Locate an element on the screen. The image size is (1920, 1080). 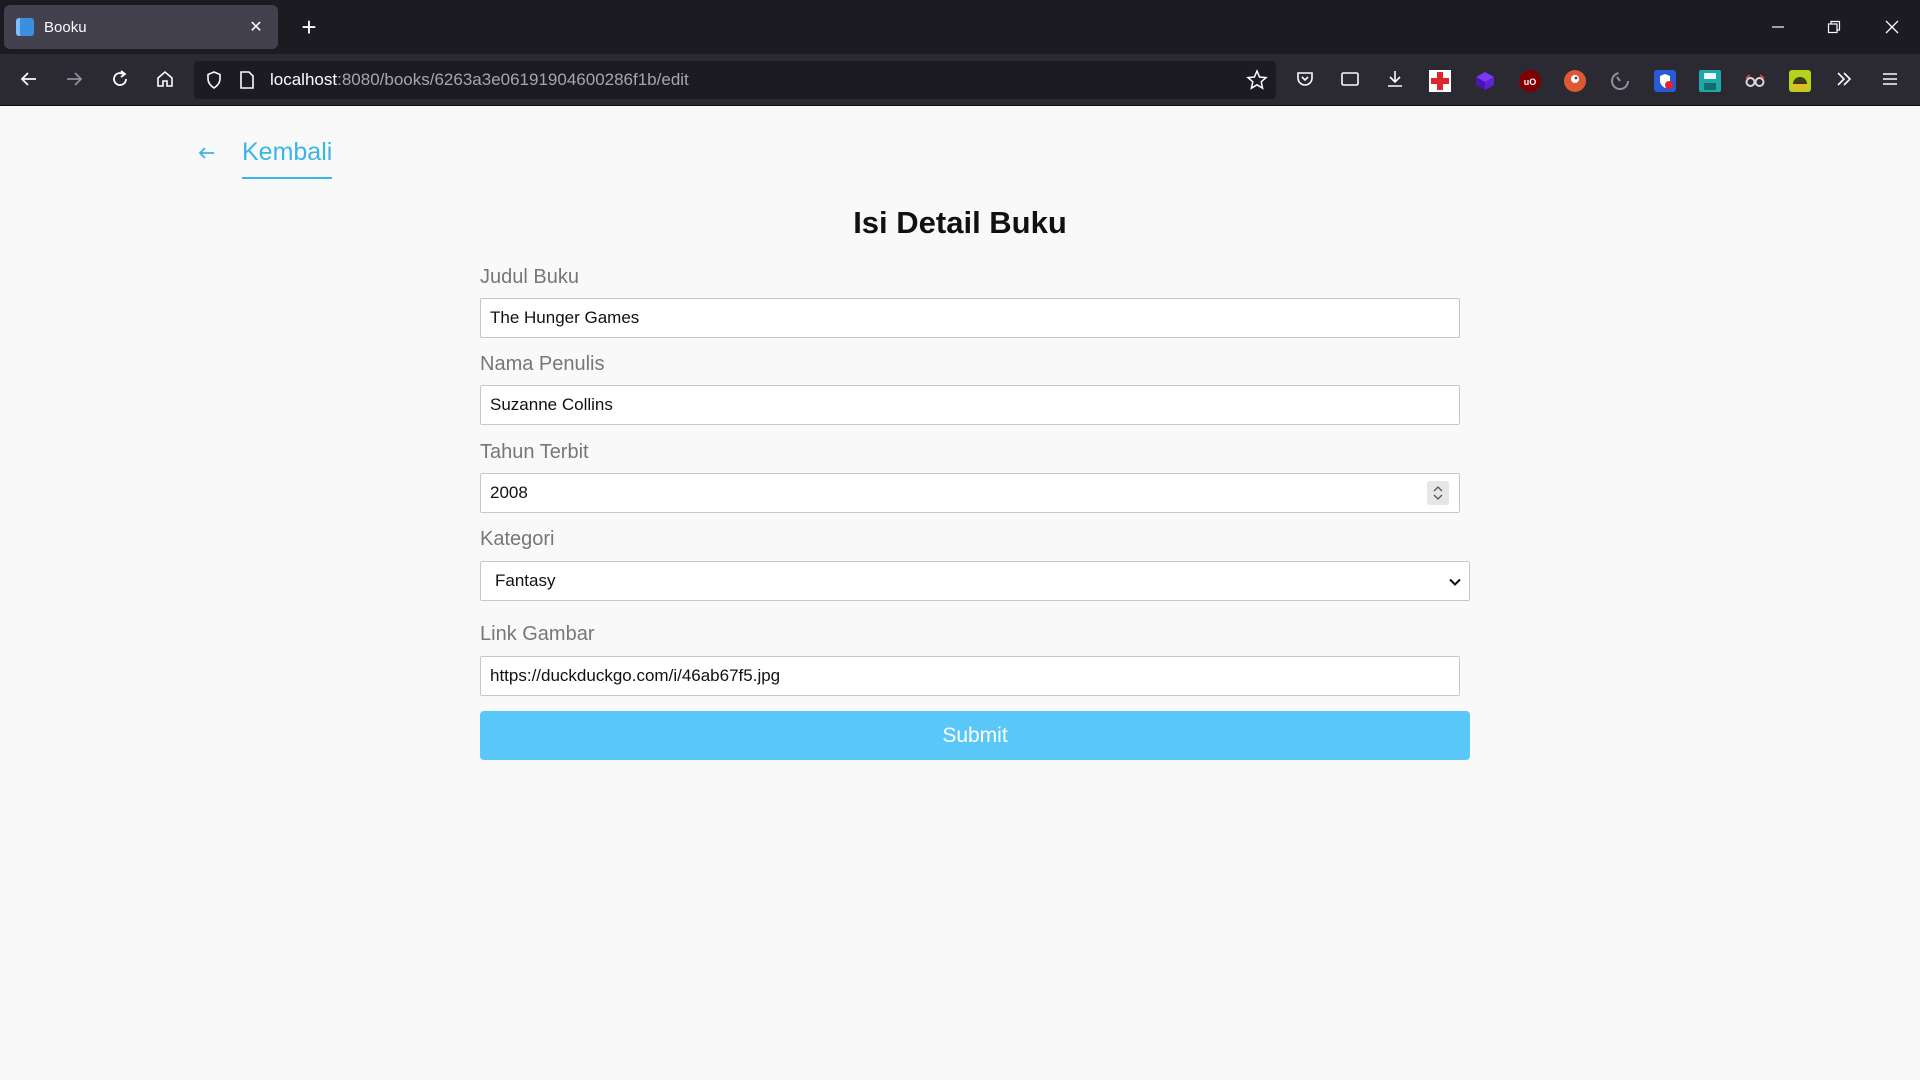
tab-close-icon: ✕ is located at coordinates (256, 27).